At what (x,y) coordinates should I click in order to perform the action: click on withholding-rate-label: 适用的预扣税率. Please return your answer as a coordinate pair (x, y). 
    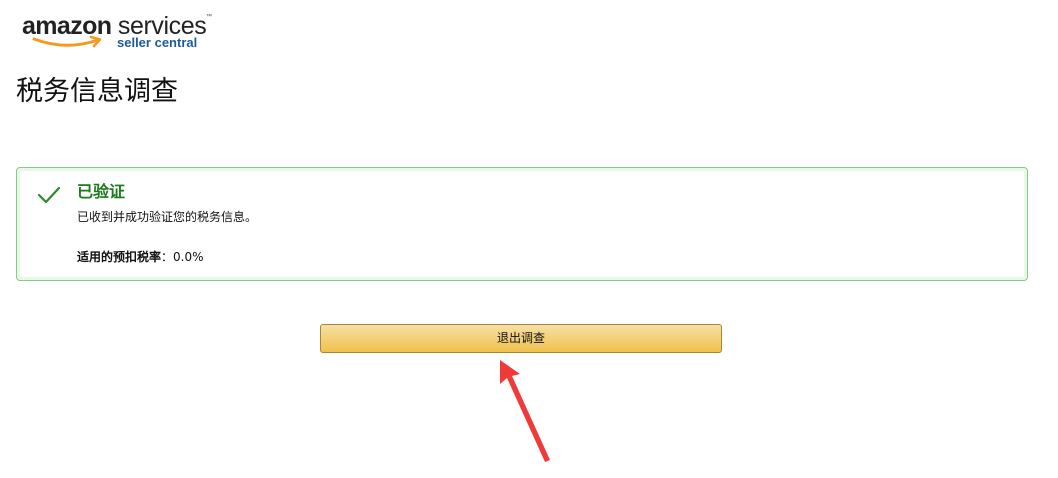
    Looking at the image, I should click on (119, 257).